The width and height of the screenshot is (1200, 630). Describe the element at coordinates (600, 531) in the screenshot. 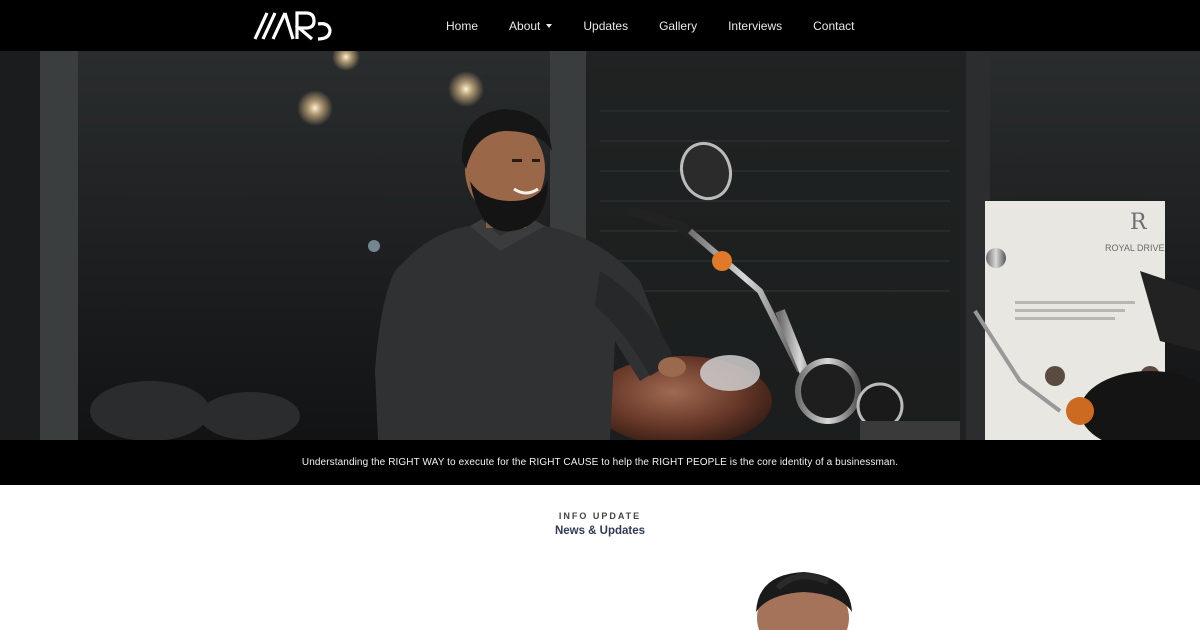

I see `section-title: News & Updates` at that location.